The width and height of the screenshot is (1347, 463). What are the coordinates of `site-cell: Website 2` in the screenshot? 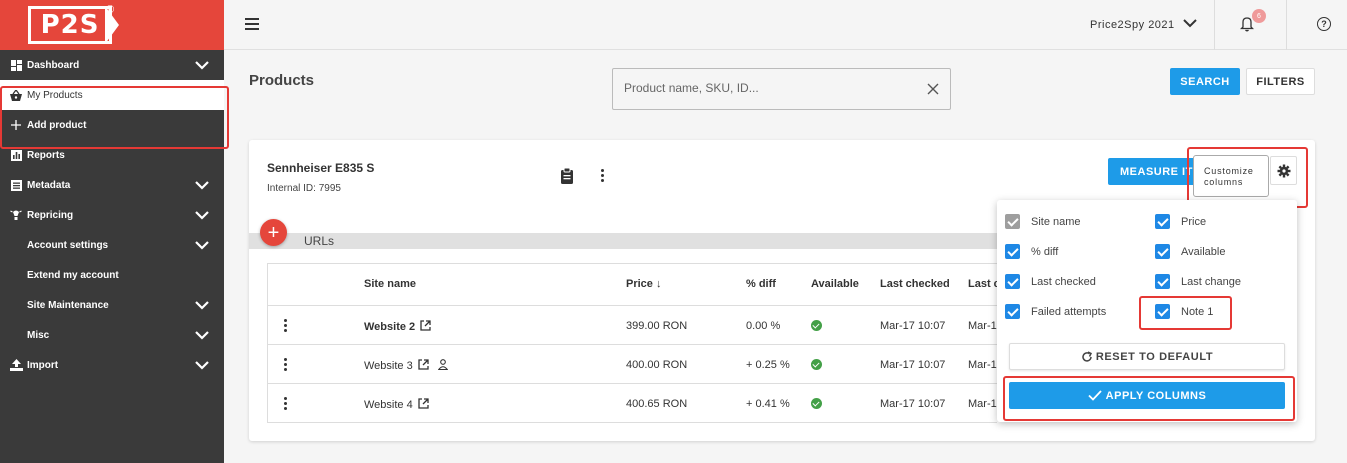 It's located at (397, 326).